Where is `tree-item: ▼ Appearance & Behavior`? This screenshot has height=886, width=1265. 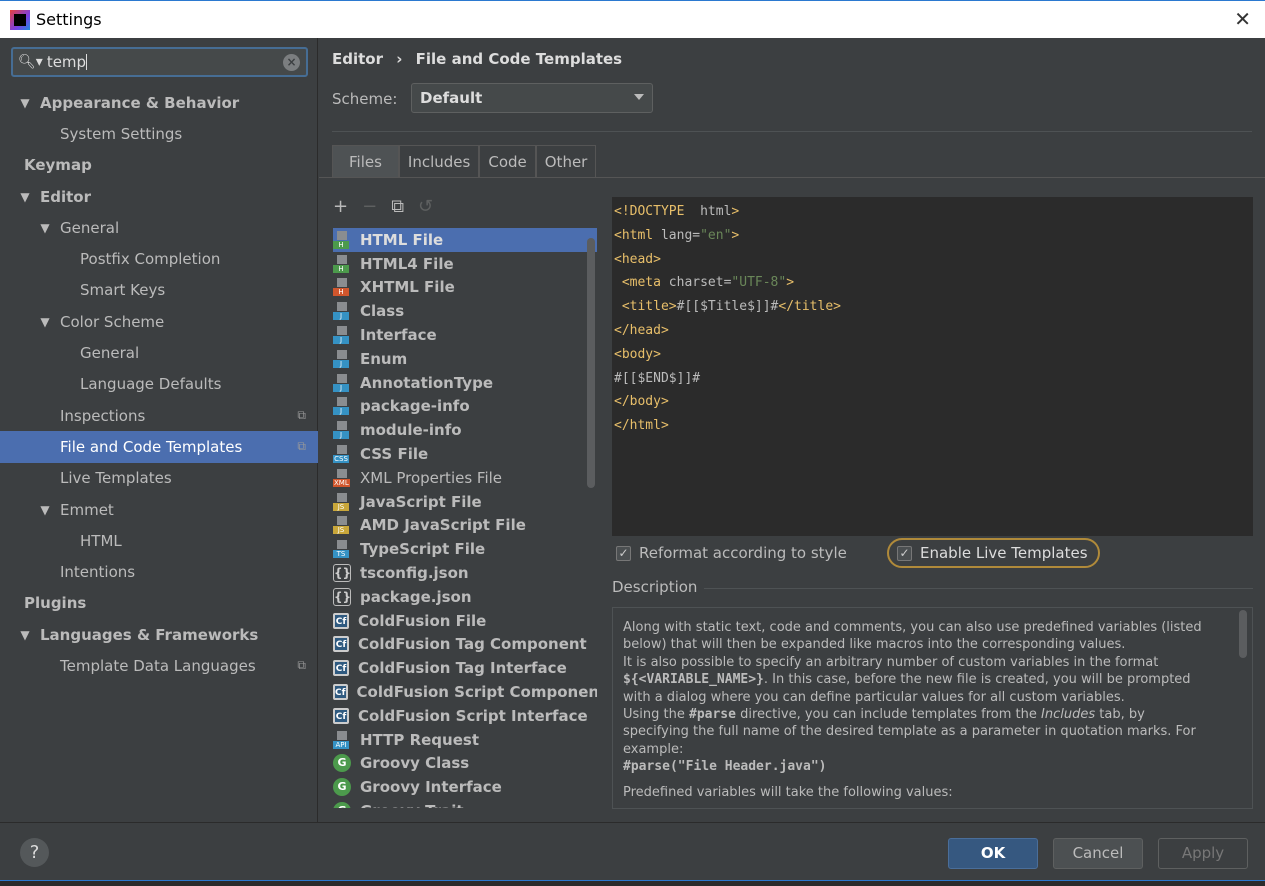 tree-item: ▼ Appearance & Behavior is located at coordinates (159, 102).